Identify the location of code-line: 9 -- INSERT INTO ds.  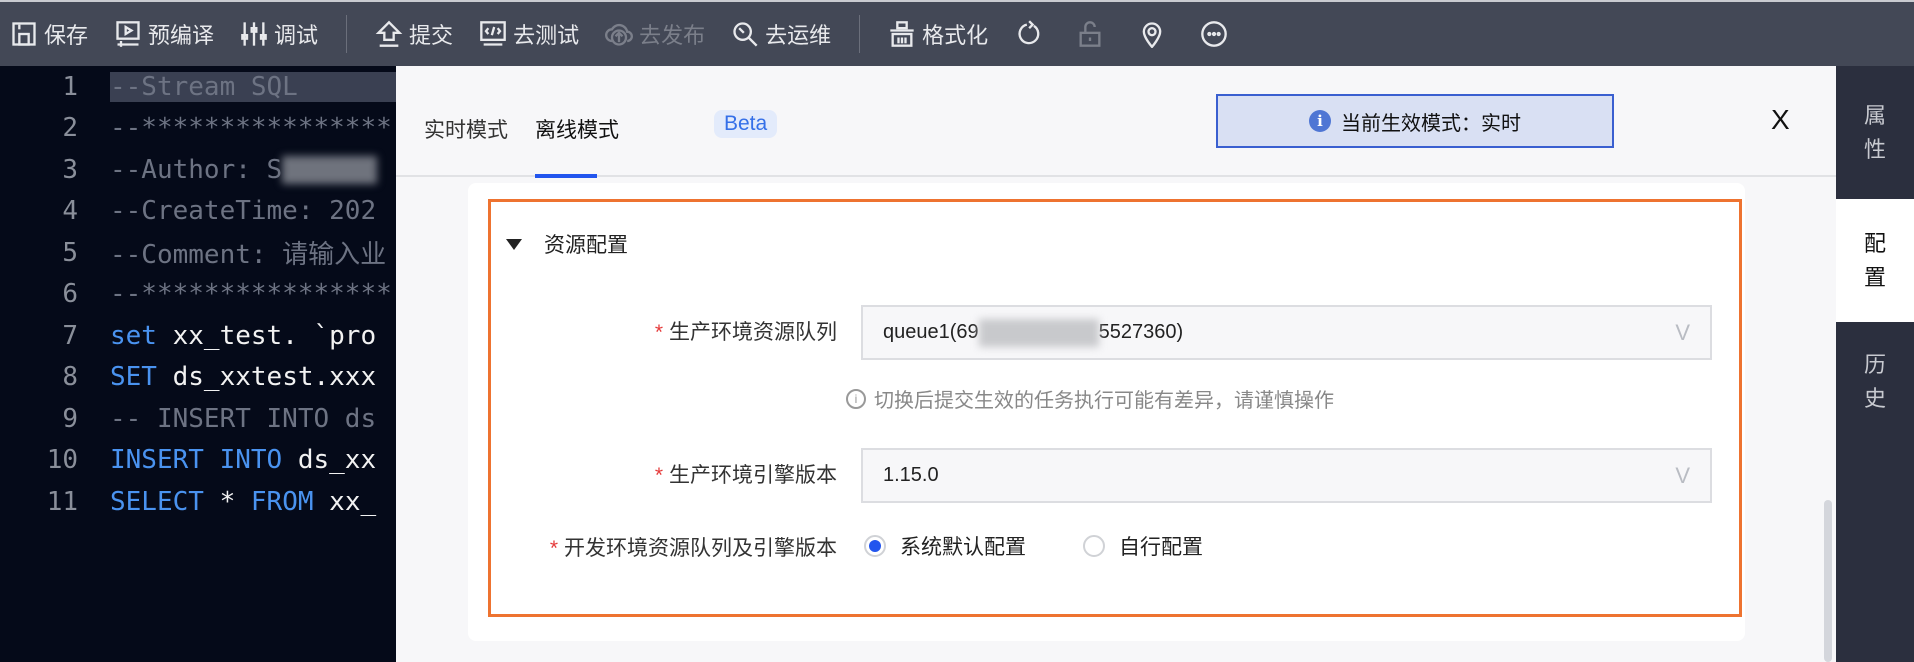
(198, 418).